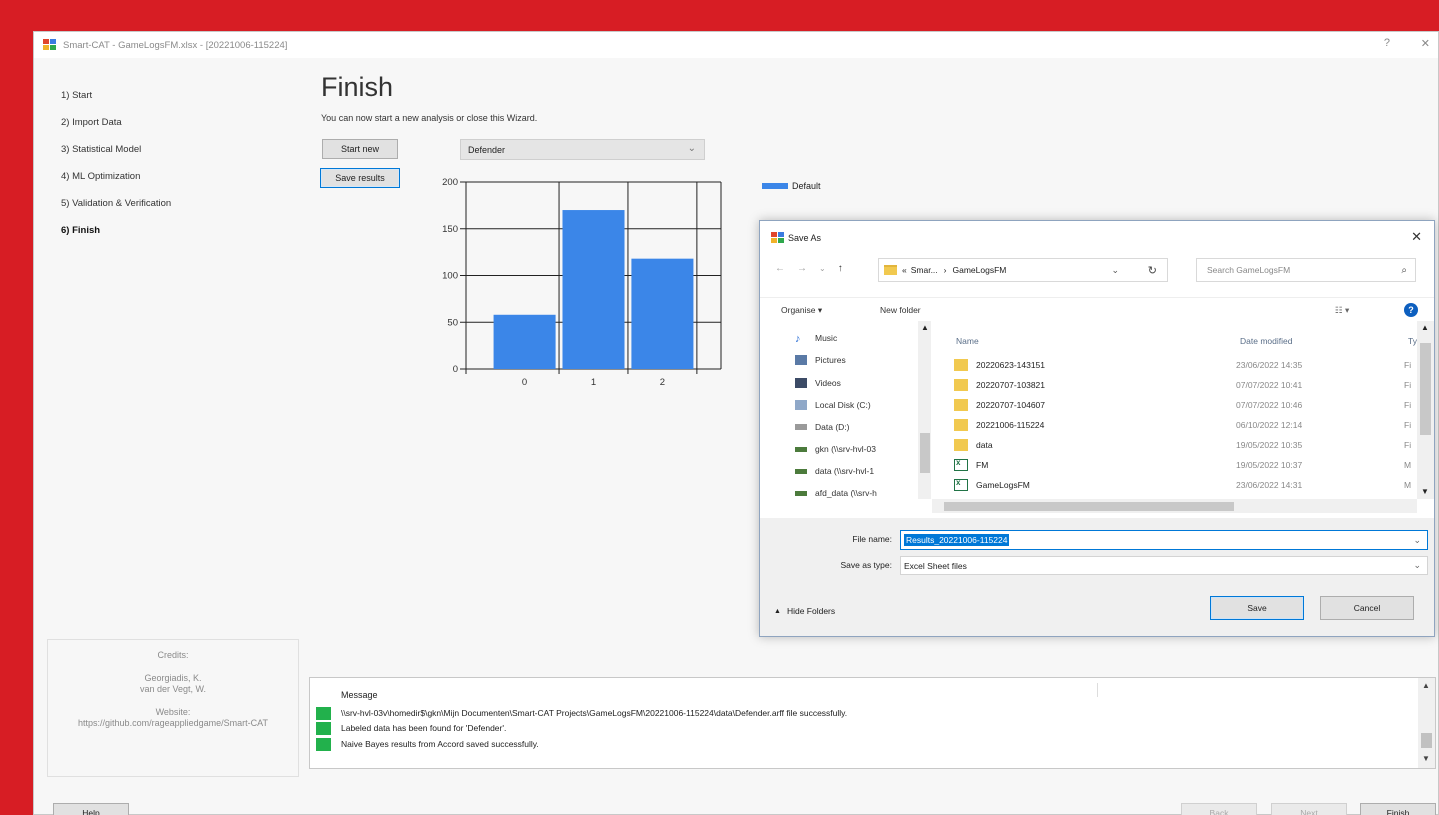  What do you see at coordinates (780, 268) in the screenshot?
I see `back-arrow-icon: ←` at bounding box center [780, 268].